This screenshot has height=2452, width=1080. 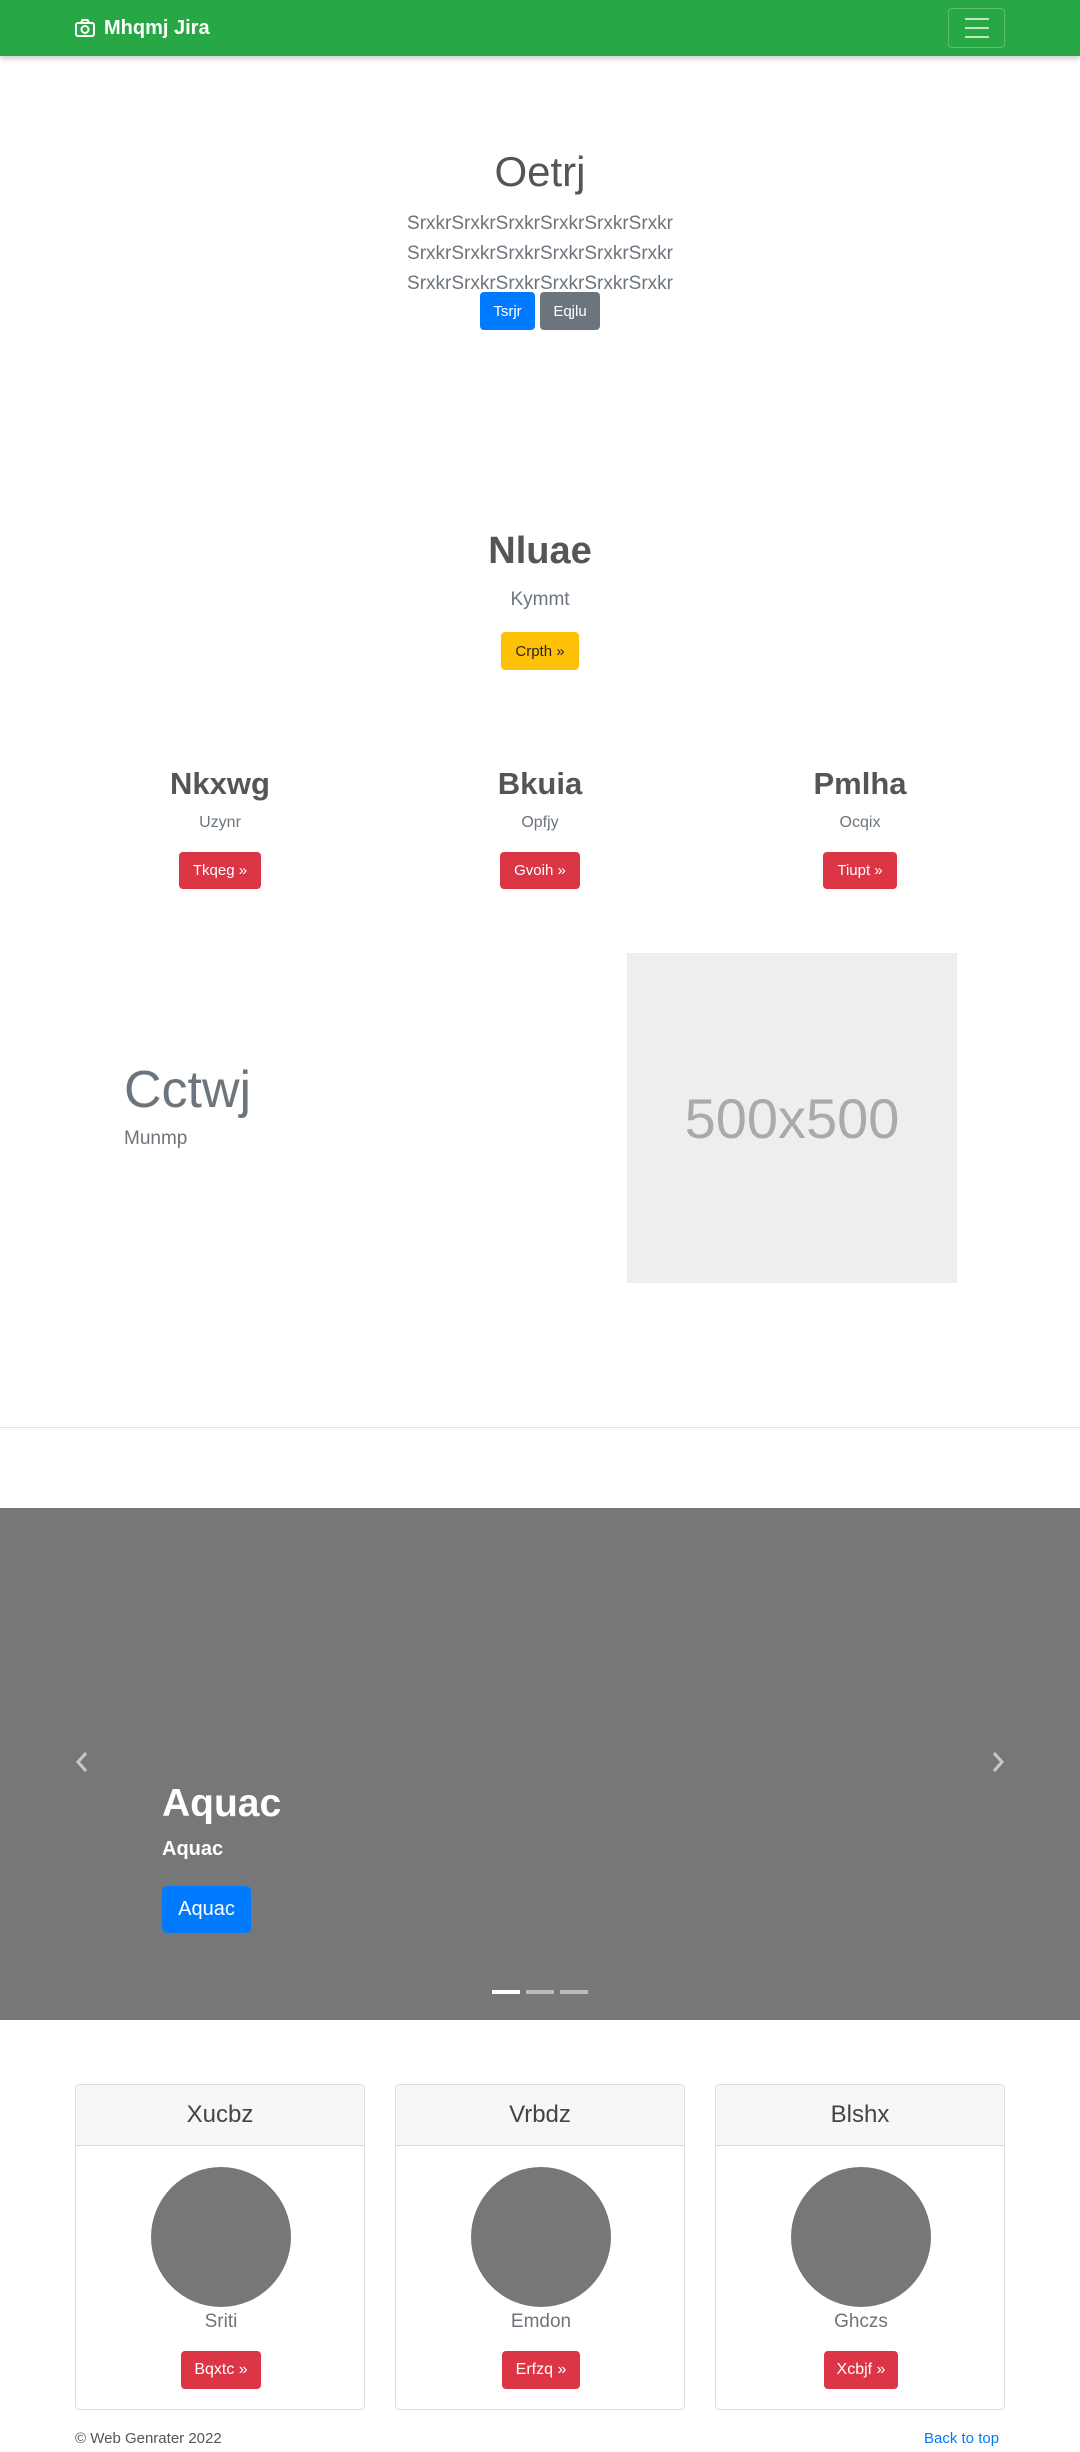 What do you see at coordinates (220, 783) in the screenshot?
I see `column-title: Nkxwg` at bounding box center [220, 783].